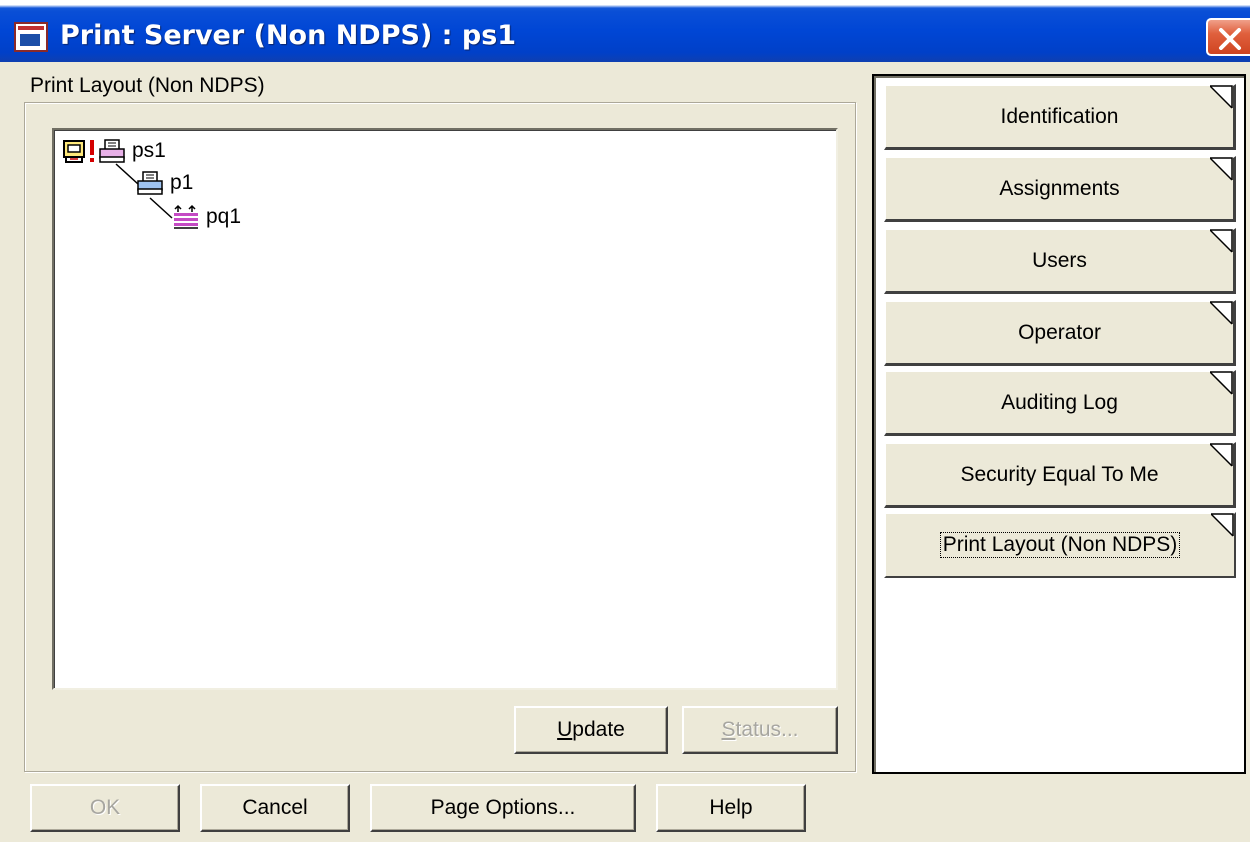 The height and width of the screenshot is (842, 1250). I want to click on page-security-equal-button: Security Equal To Me, so click(1060, 475).